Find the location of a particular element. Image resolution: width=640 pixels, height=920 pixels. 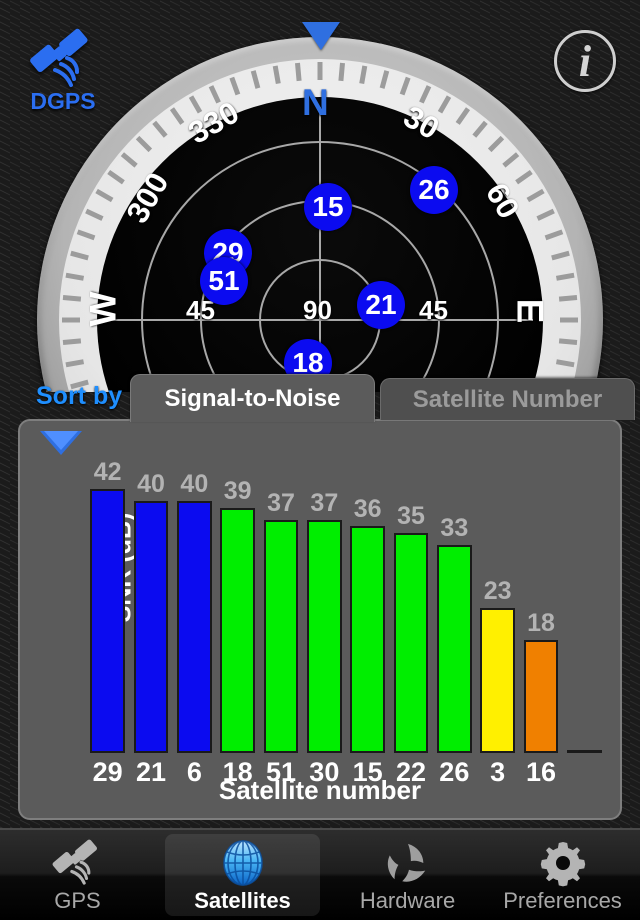

tabbar-label-satellites: Satellites is located at coordinates (242, 900).